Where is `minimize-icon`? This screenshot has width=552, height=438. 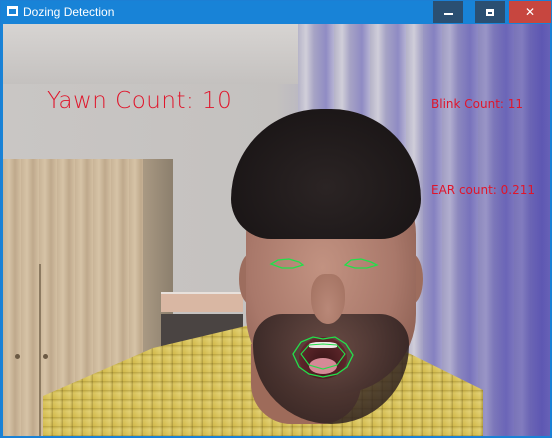
minimize-icon is located at coordinates (448, 14).